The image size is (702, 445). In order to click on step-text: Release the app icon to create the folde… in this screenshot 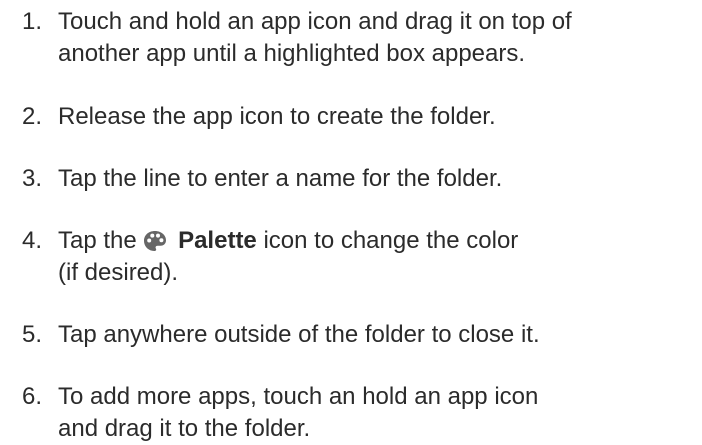, I will do `click(378, 117)`.